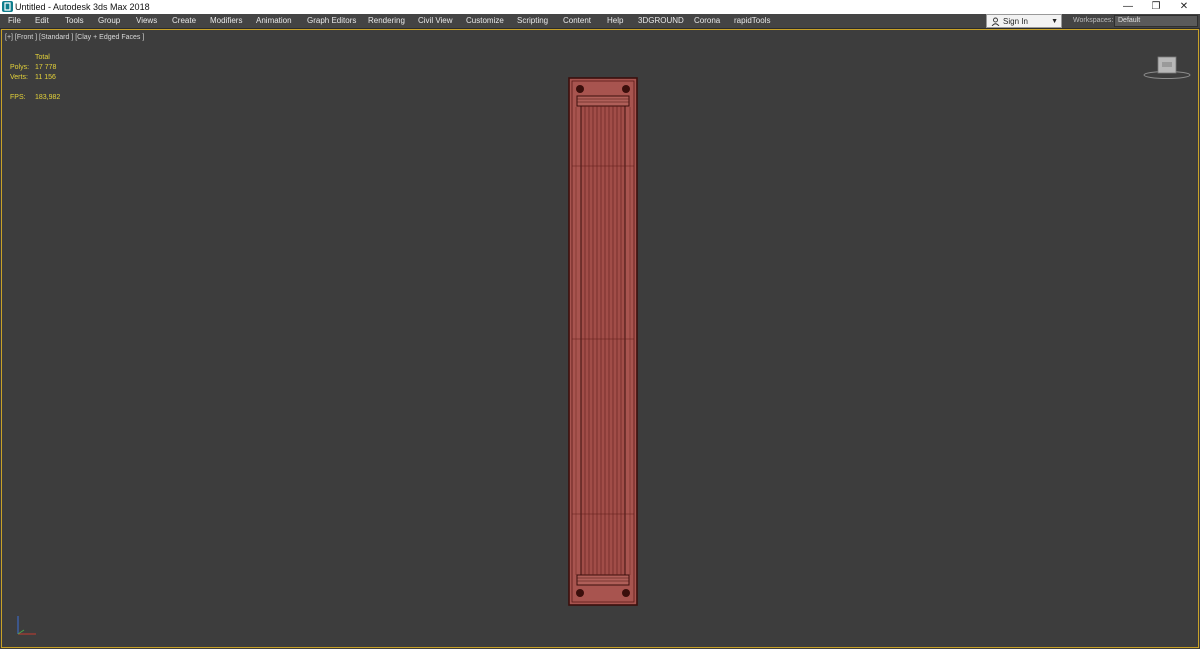 This screenshot has width=1200, height=649. Describe the element at coordinates (146, 21) in the screenshot. I see `menu-views: Views` at that location.